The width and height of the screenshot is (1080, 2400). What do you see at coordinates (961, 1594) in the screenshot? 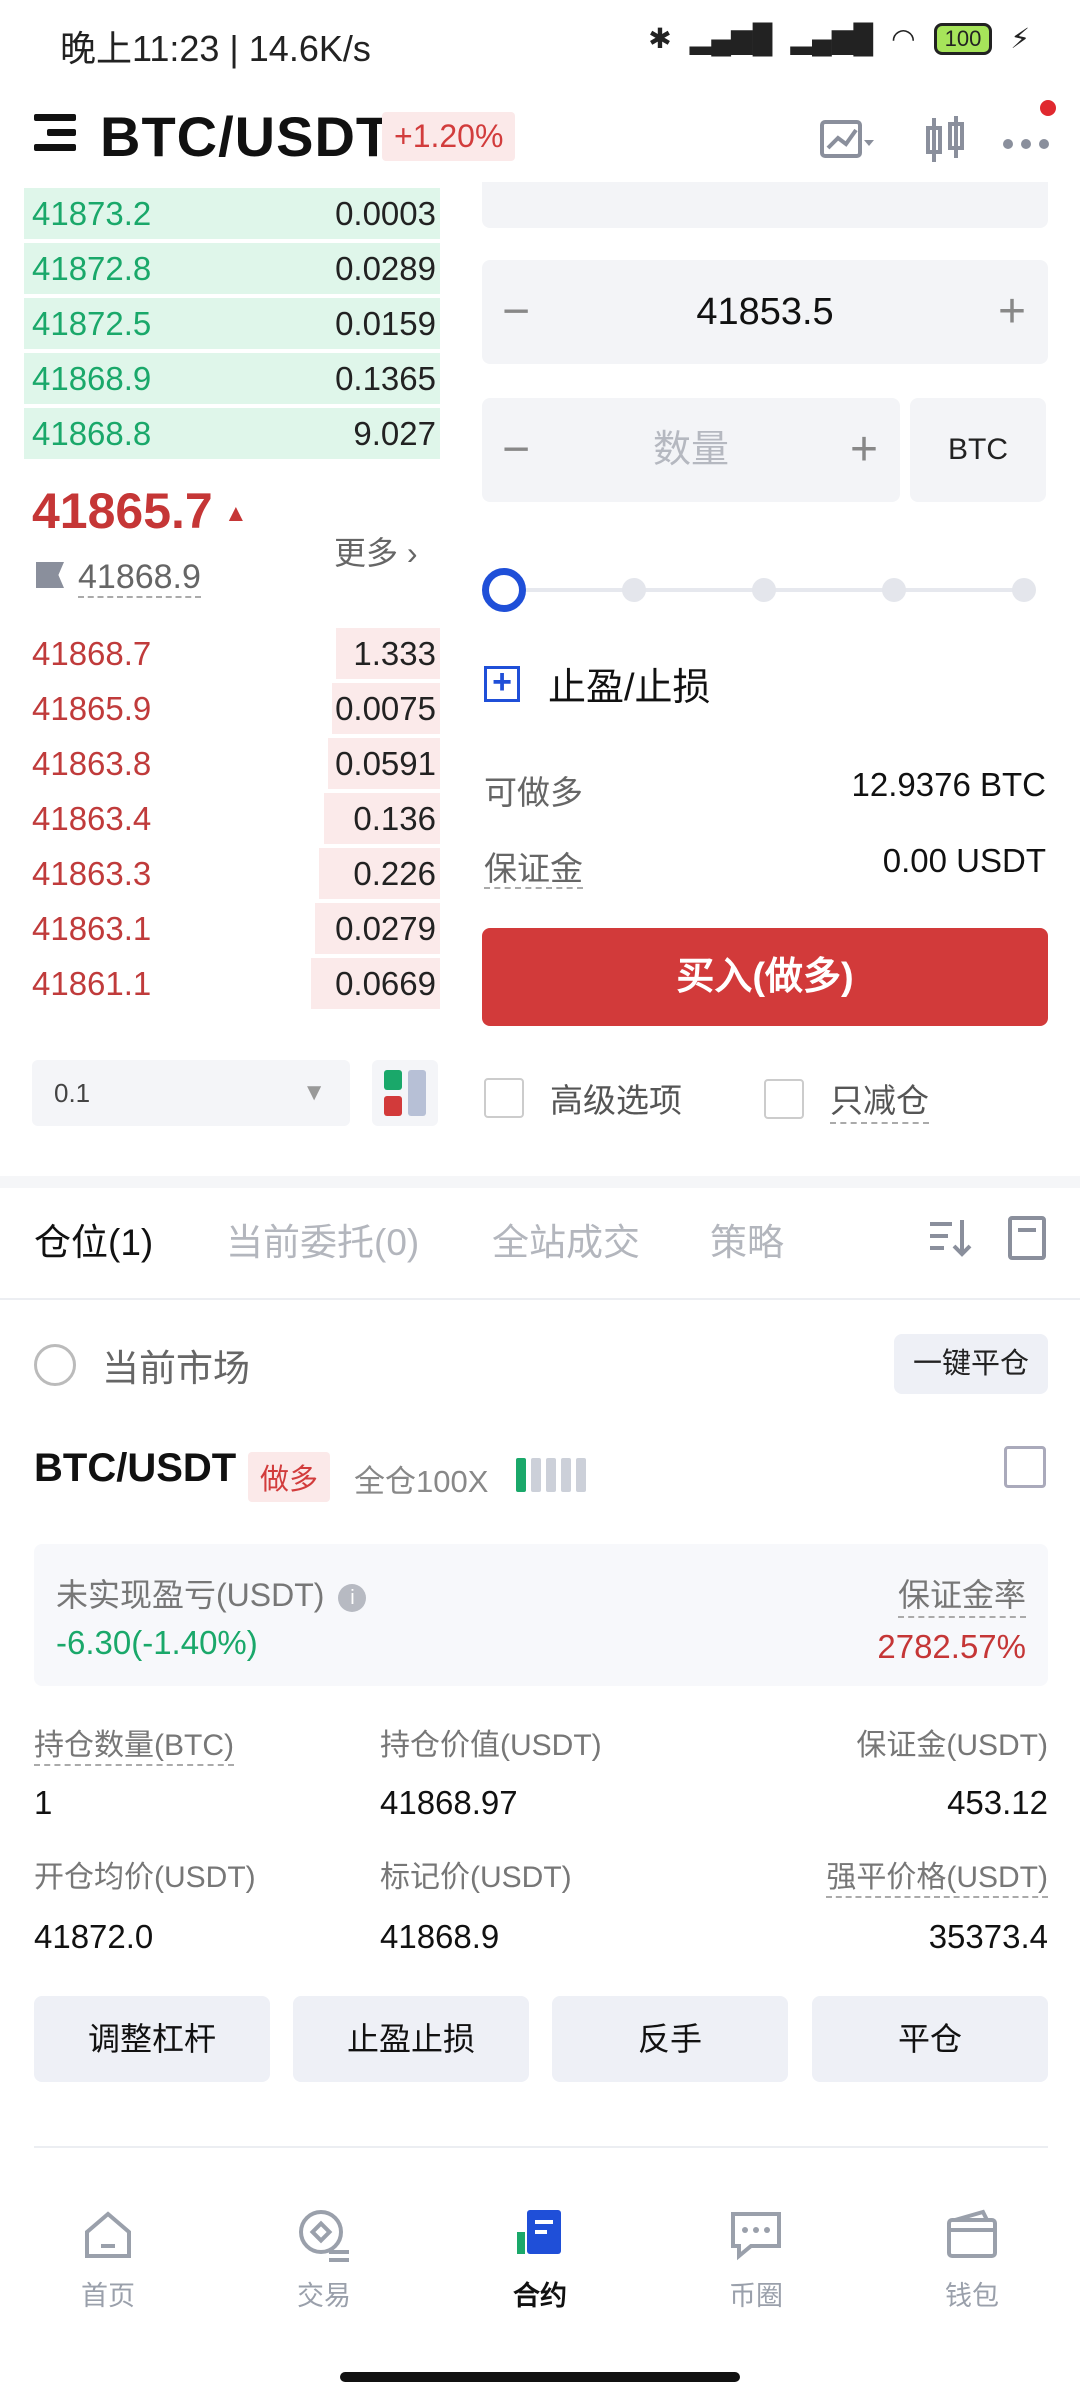
I see `margin-ratio-label: 保证金率` at bounding box center [961, 1594].